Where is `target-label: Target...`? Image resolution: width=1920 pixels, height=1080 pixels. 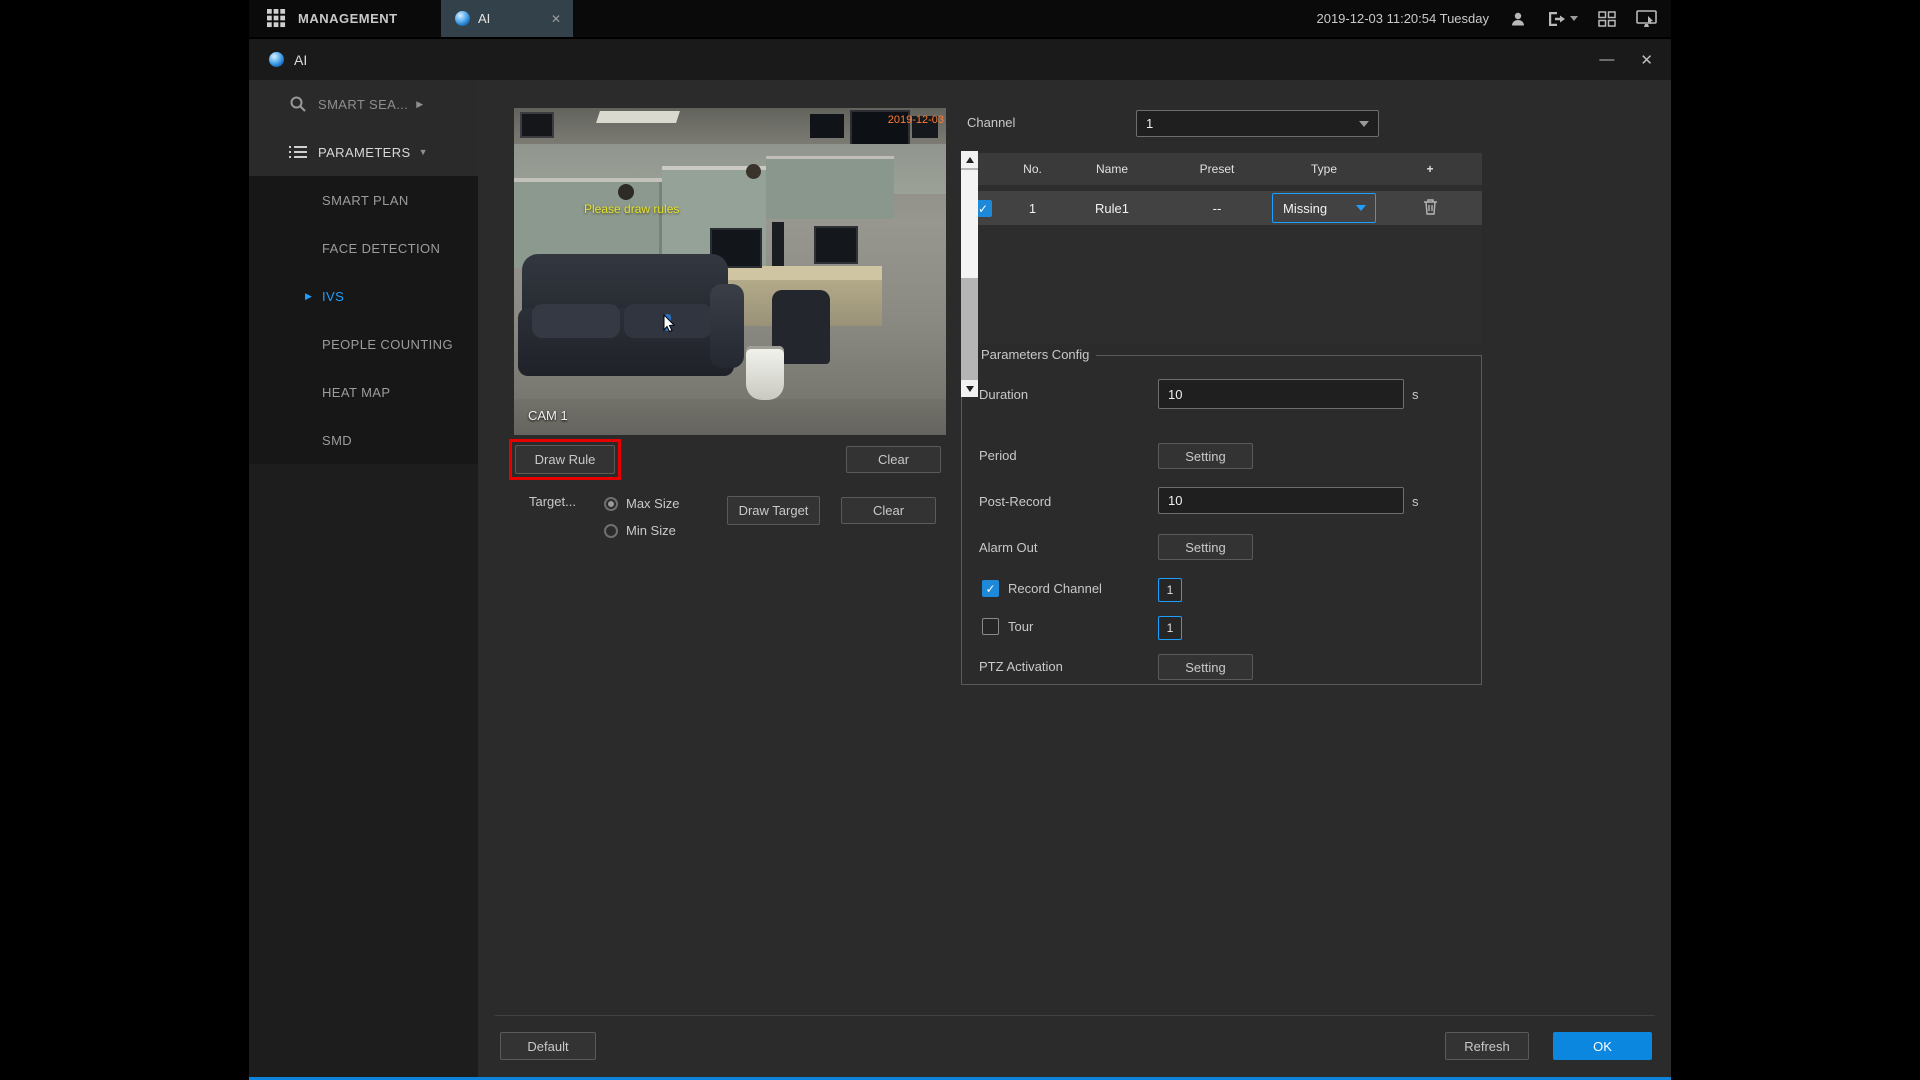 target-label: Target... is located at coordinates (552, 501).